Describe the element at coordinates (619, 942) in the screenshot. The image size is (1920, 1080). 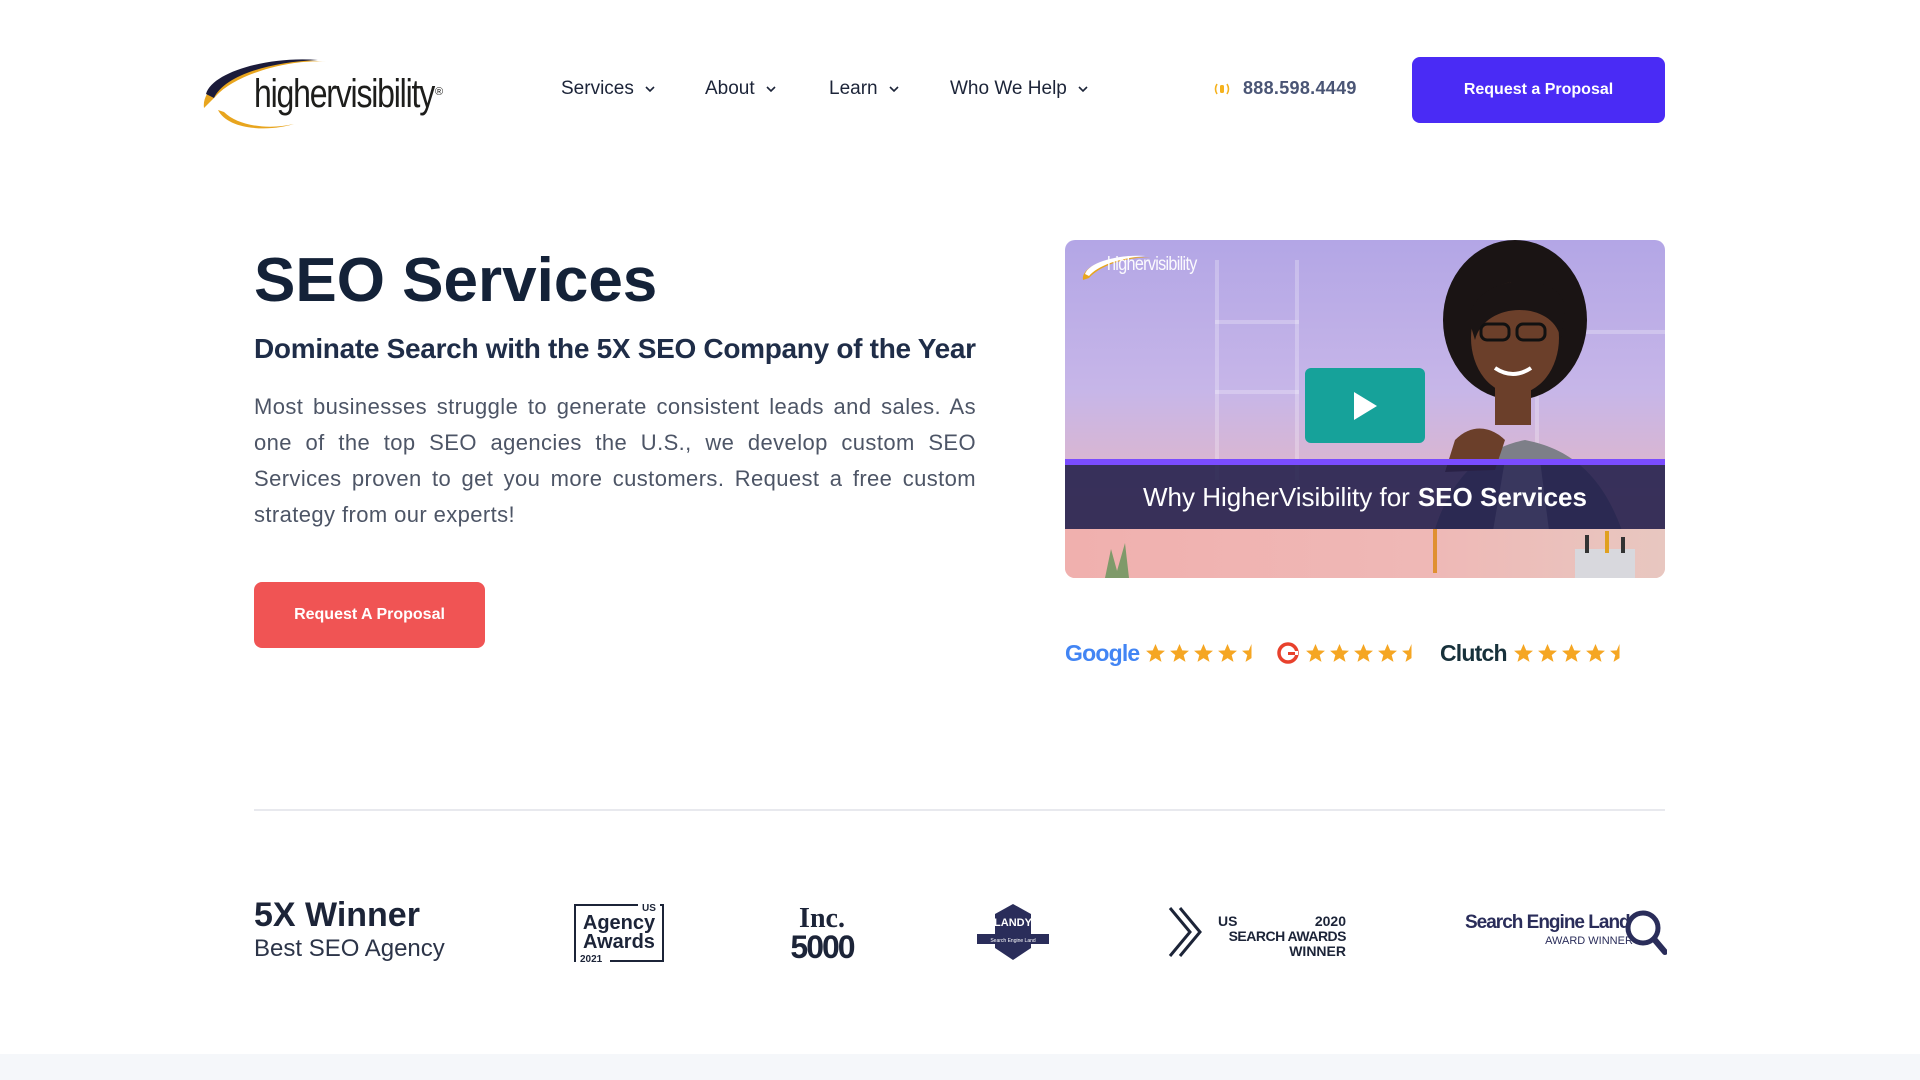
I see `agency-awards-line2: Awards` at that location.